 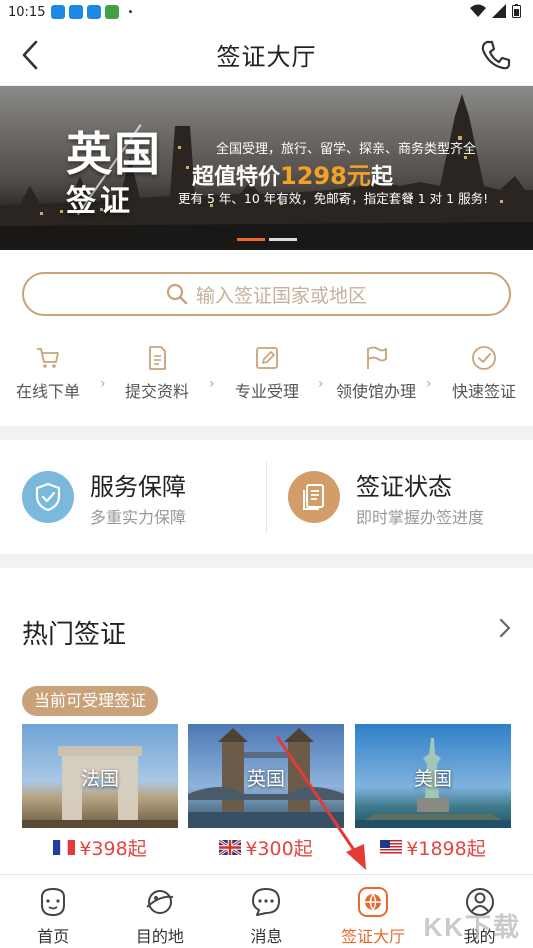 What do you see at coordinates (404, 486) in the screenshot?
I see `card-title: 签证状态` at bounding box center [404, 486].